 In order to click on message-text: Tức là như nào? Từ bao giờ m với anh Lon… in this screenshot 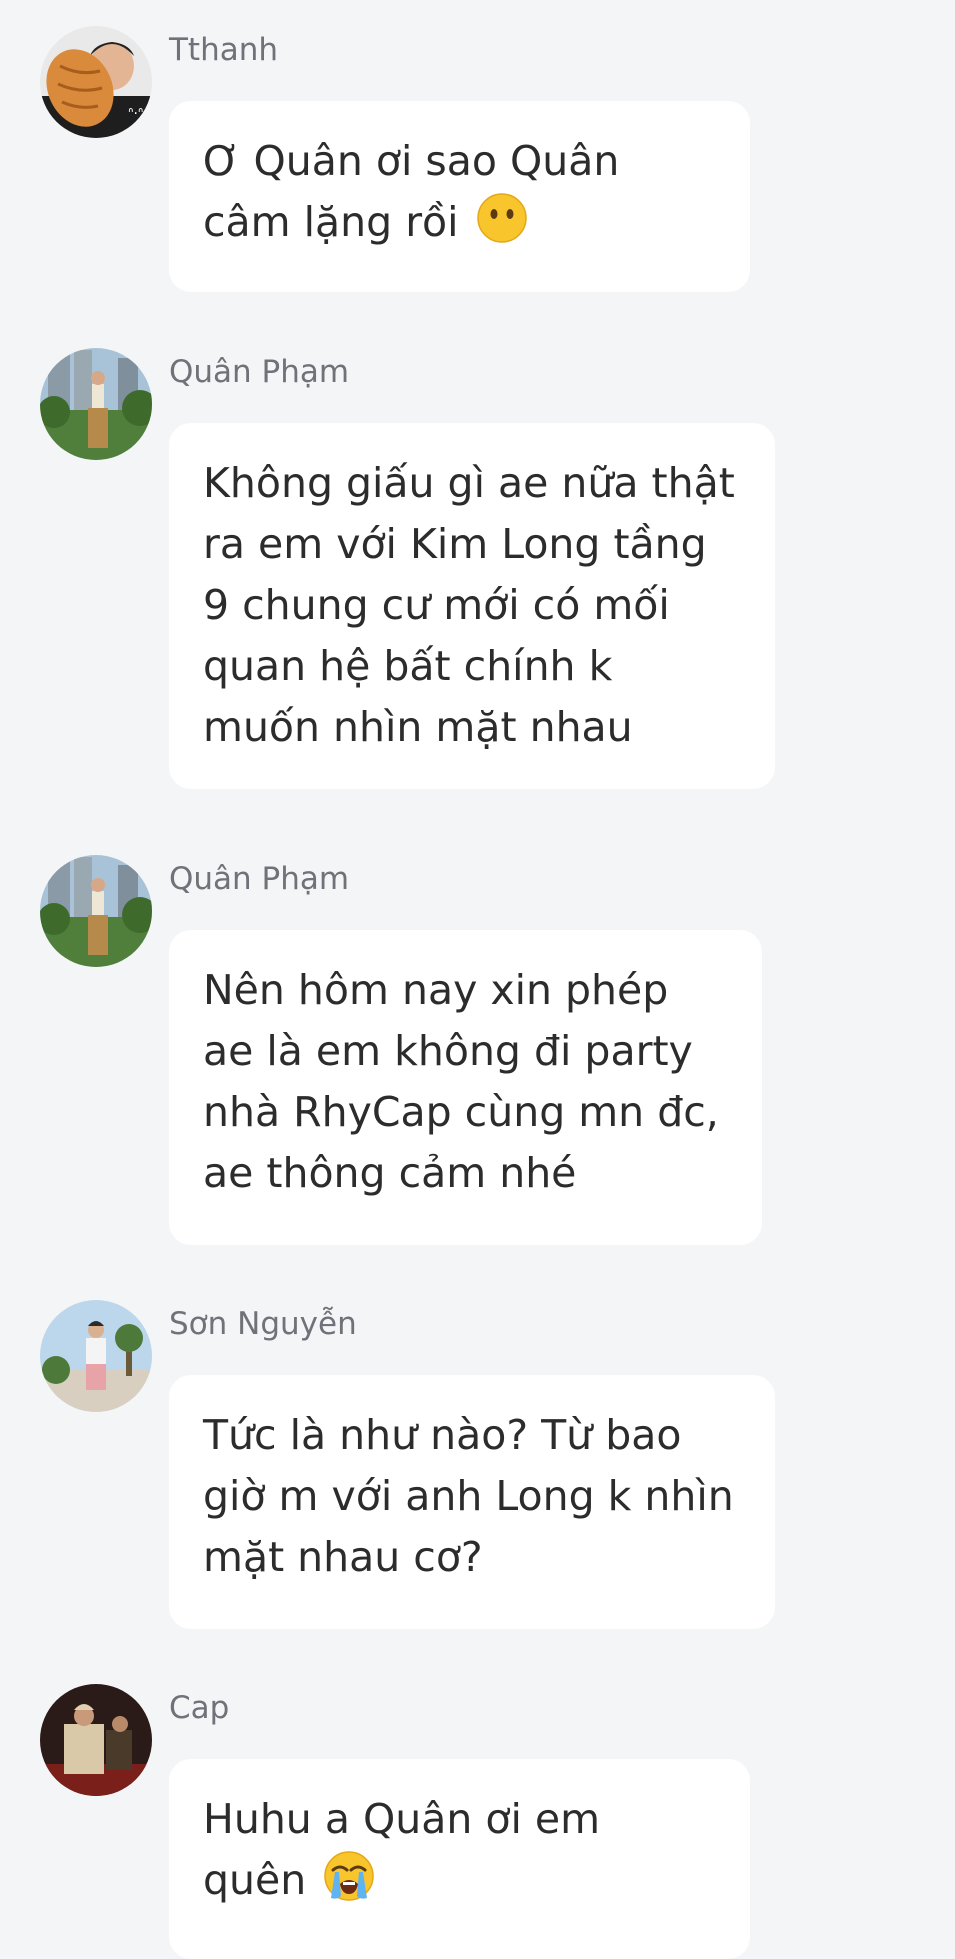, I will do `click(468, 1496)`.